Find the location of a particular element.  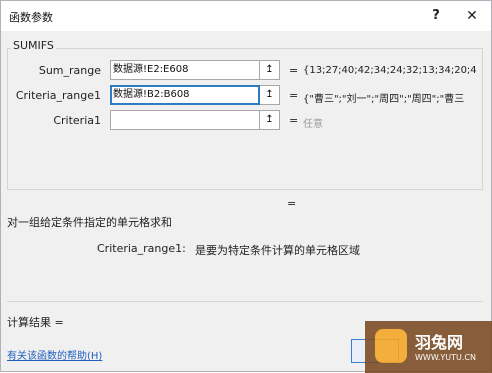

title-bar: 函数参数 ? ✕ is located at coordinates (246, 16).